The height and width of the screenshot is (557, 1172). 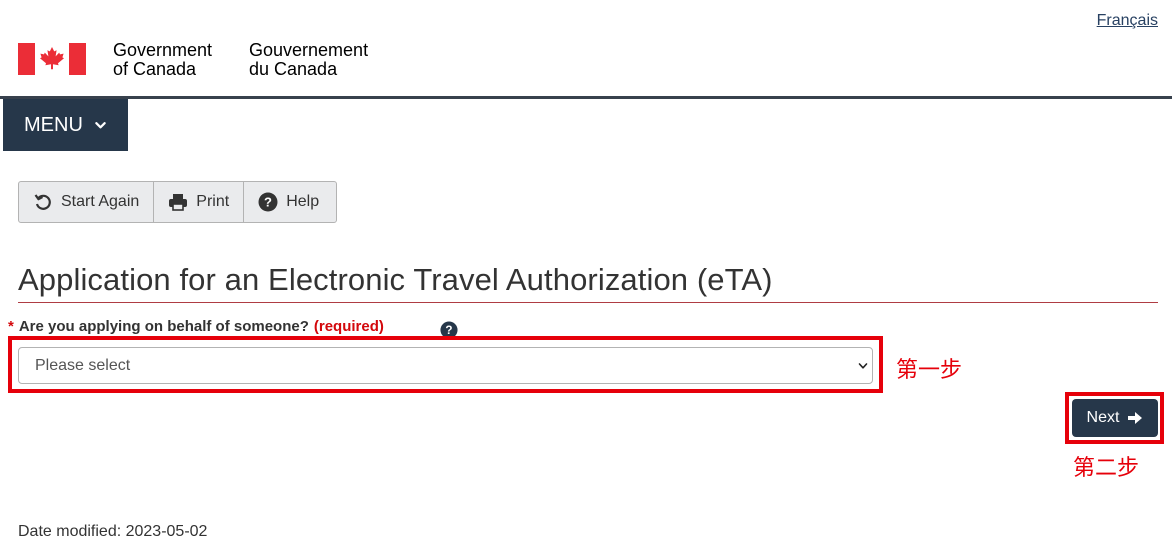 I want to click on required-text: (required), so click(x=348, y=326).